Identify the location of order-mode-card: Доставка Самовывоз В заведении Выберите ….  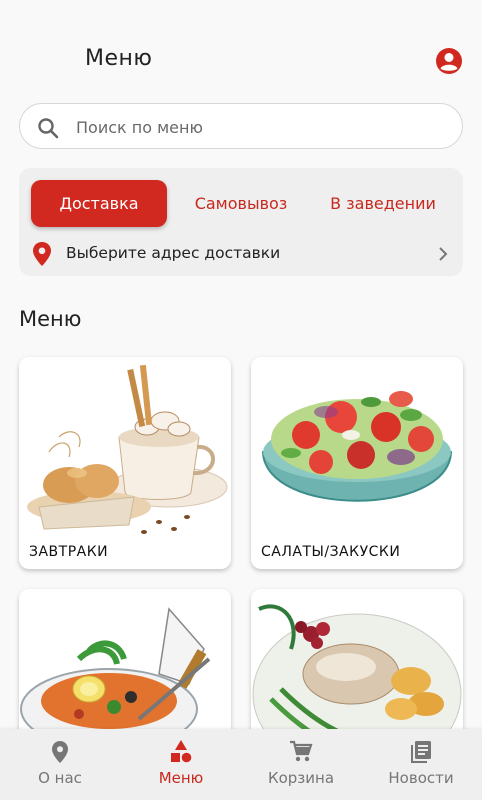
(241, 222).